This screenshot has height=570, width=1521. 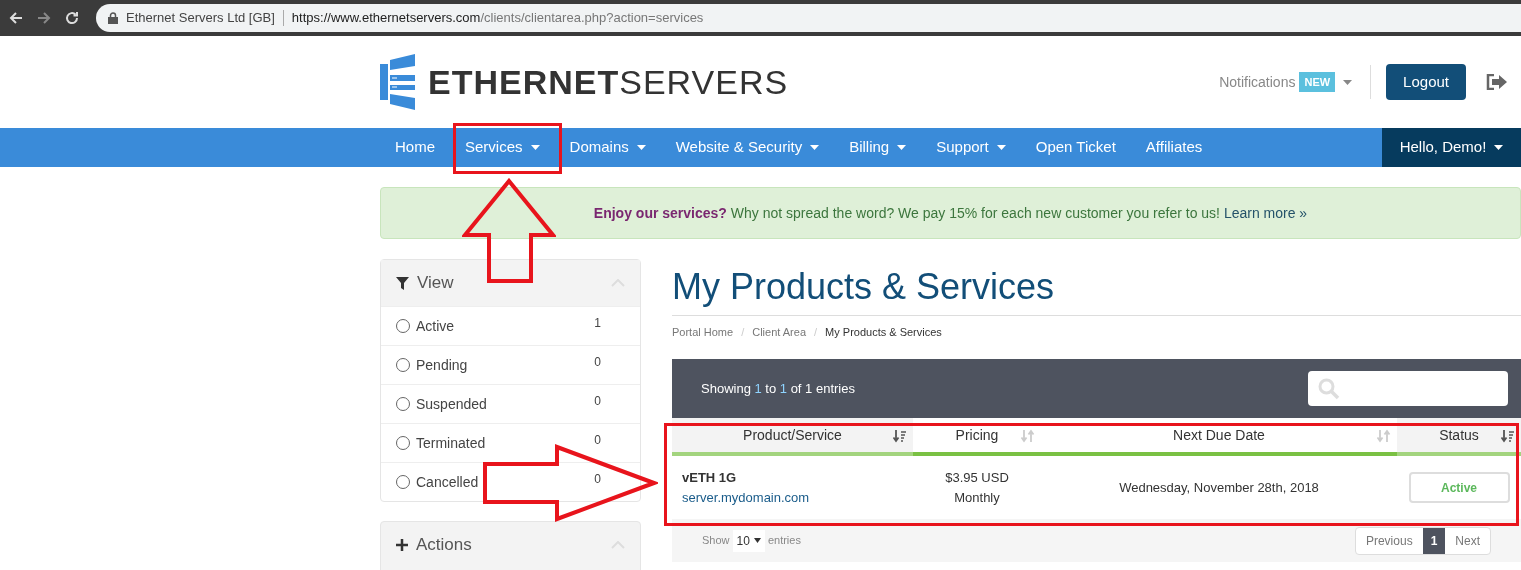 What do you see at coordinates (1451, 147) in the screenshot?
I see `user-menu: Hello, Demo!` at bounding box center [1451, 147].